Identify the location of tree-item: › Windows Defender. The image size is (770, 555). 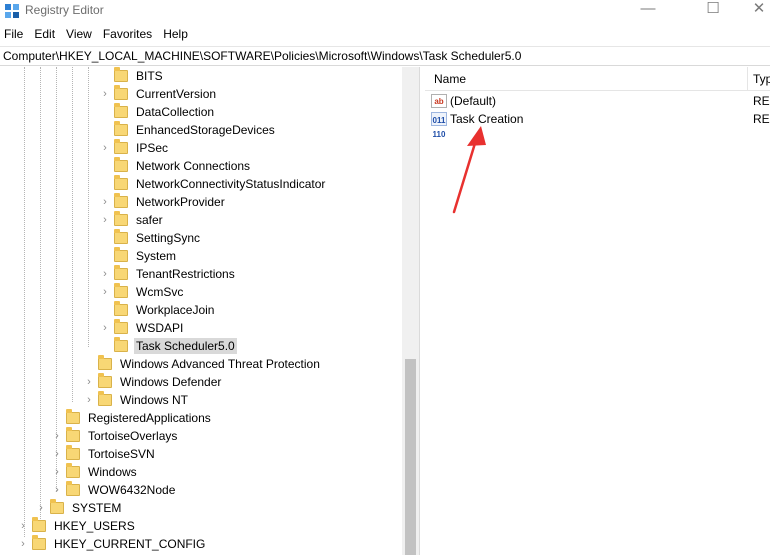
(153, 382).